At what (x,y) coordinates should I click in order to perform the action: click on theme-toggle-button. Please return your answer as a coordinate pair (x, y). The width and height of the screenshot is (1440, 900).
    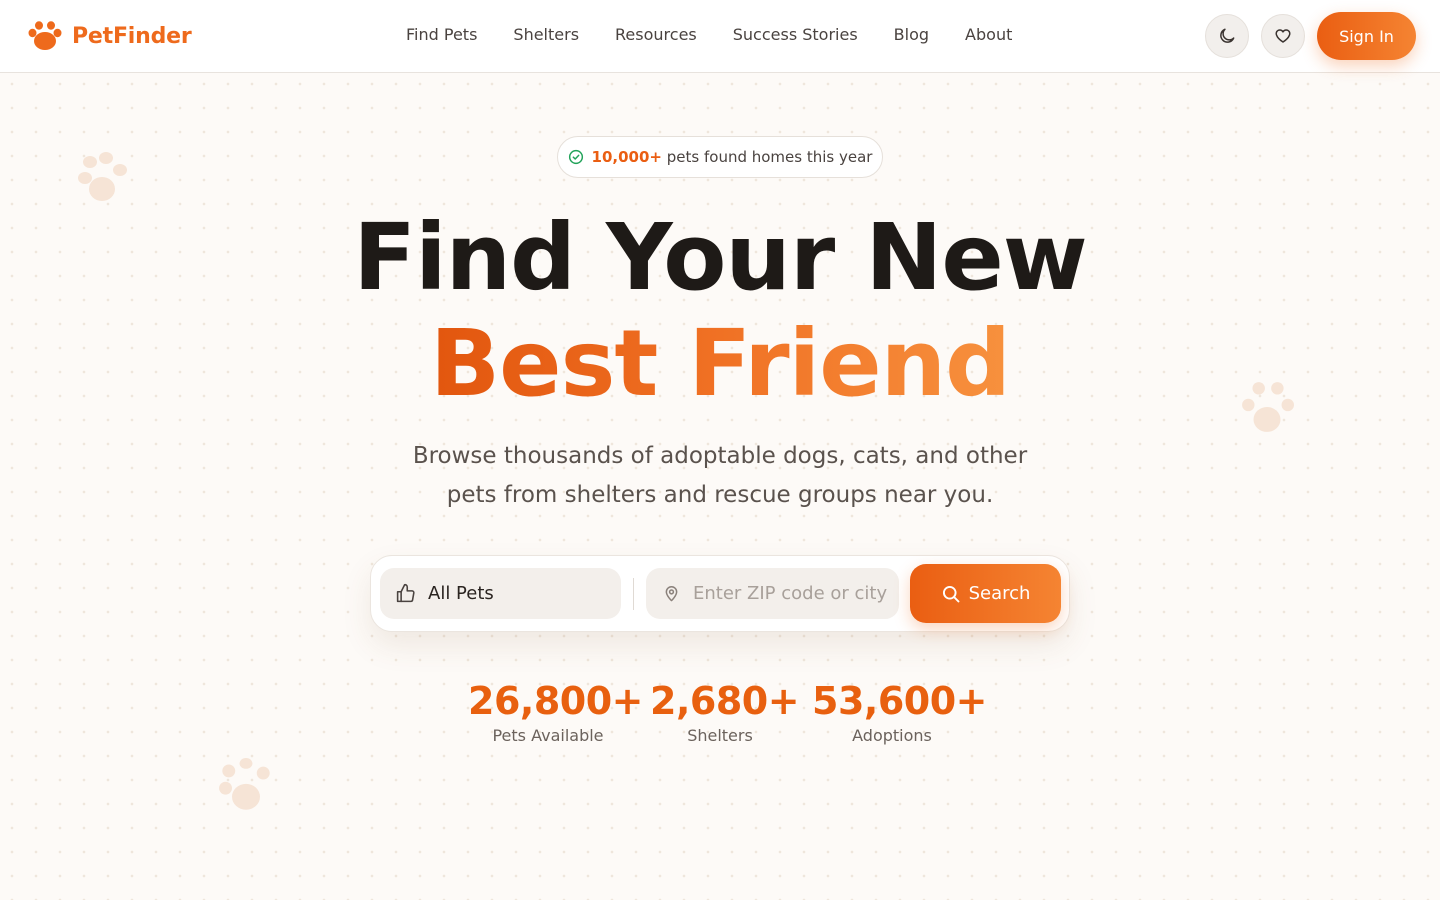
    Looking at the image, I should click on (1227, 36).